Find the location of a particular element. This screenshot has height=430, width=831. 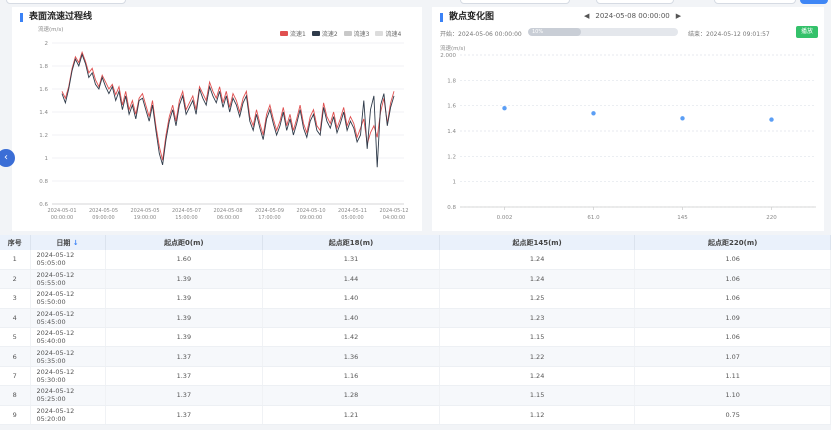

x-tick-time: 00:00:00 is located at coordinates (62, 218).